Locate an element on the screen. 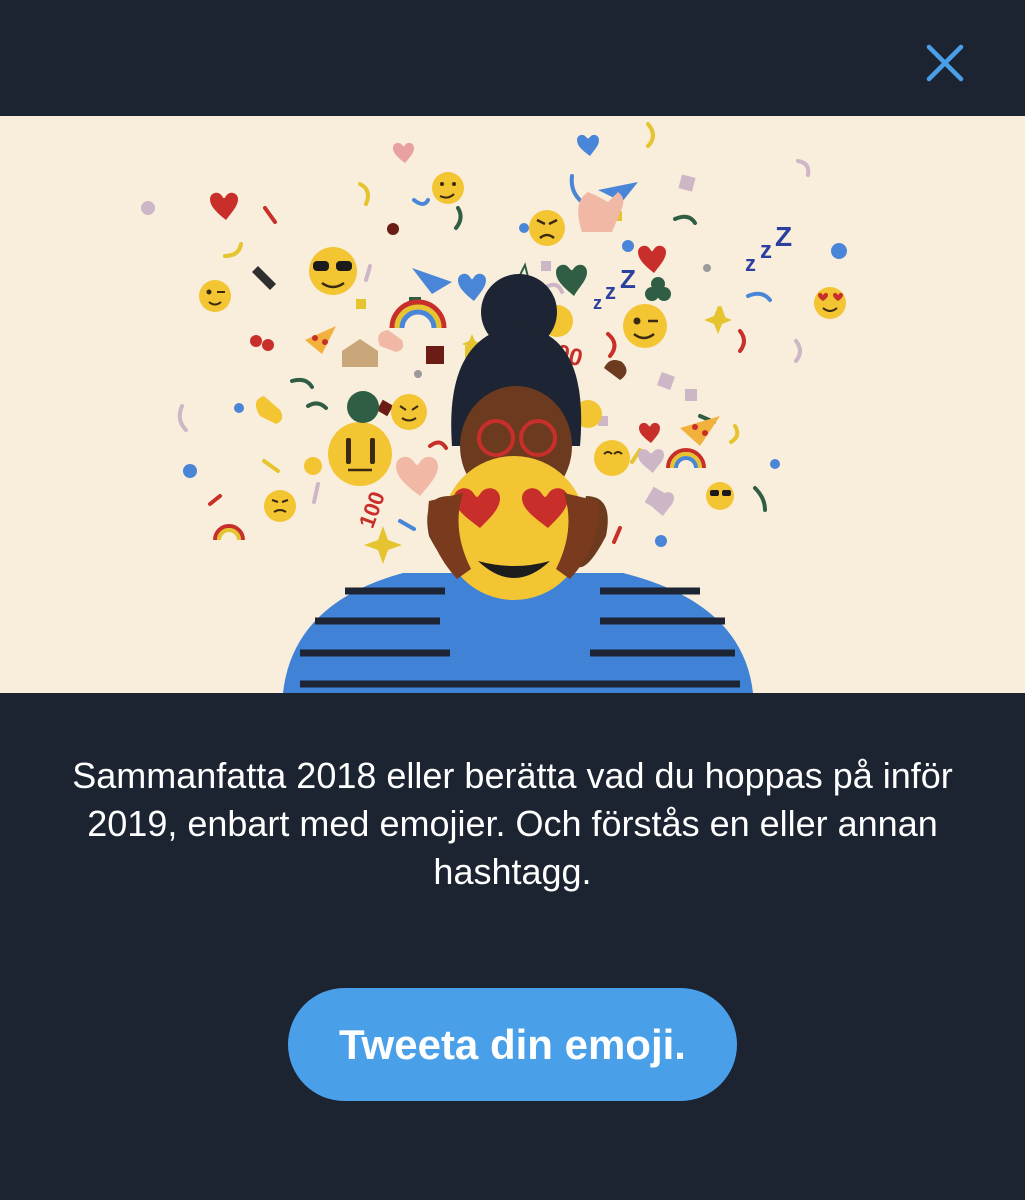  tweet-emoji-button: Tweeta din emoji. is located at coordinates (512, 1044).